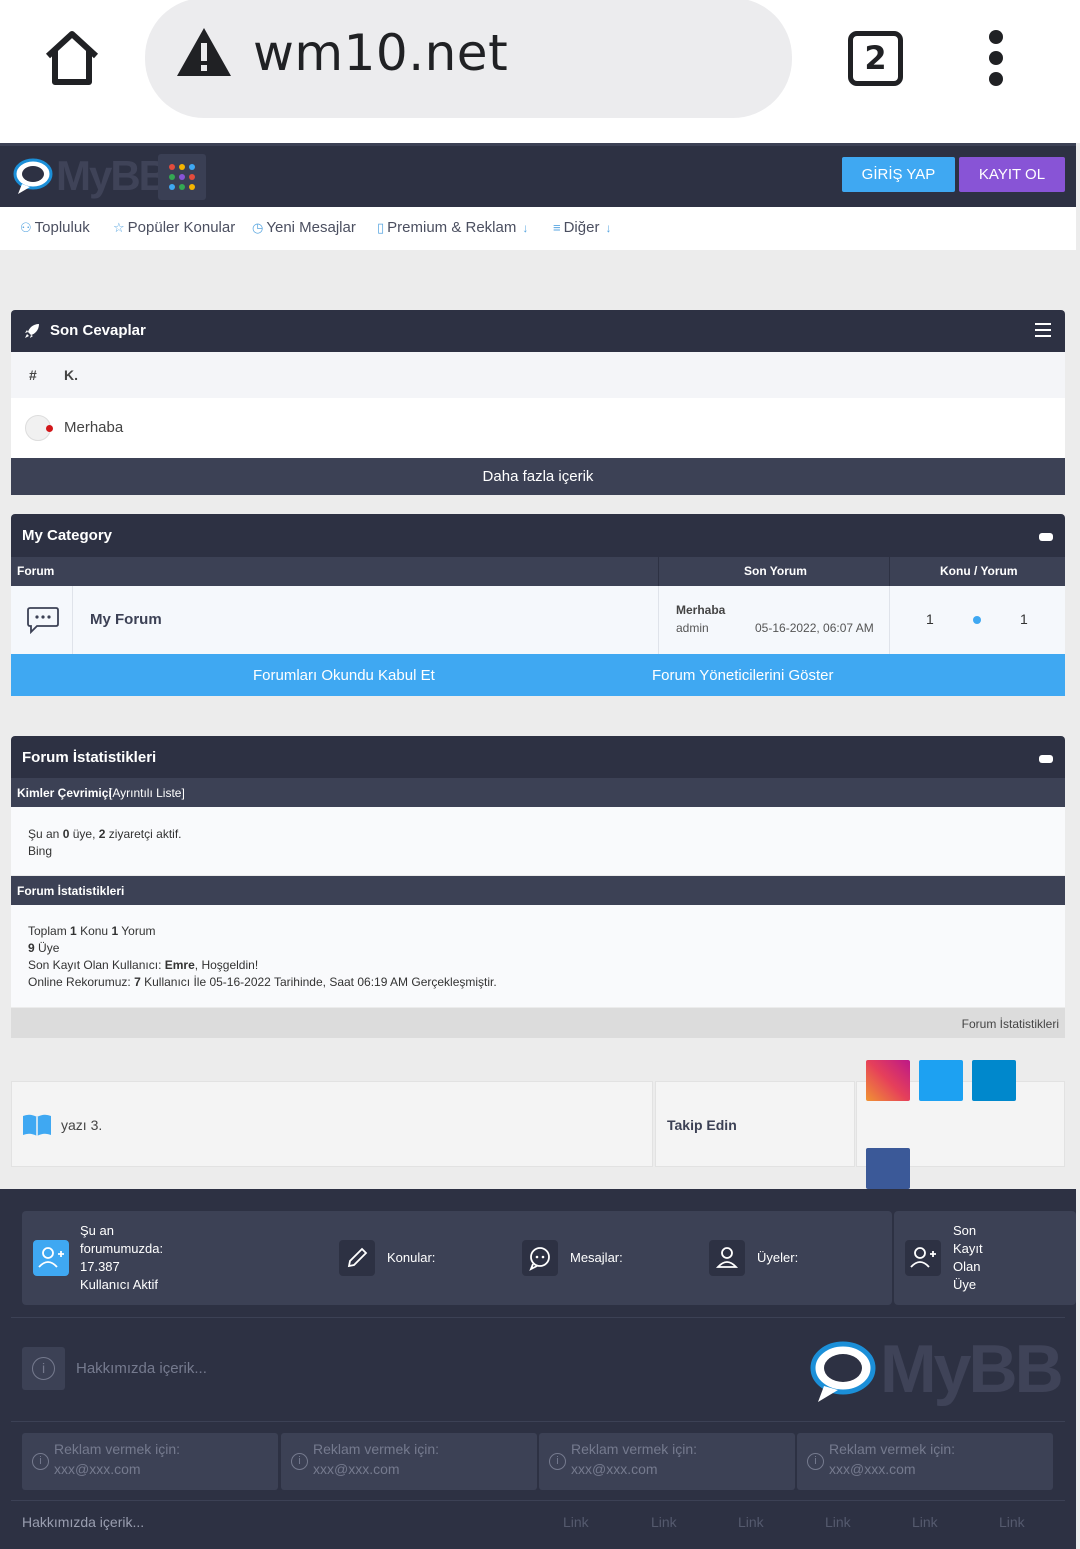 This screenshot has width=1080, height=1549. I want to click on book-icon, so click(37, 1125).